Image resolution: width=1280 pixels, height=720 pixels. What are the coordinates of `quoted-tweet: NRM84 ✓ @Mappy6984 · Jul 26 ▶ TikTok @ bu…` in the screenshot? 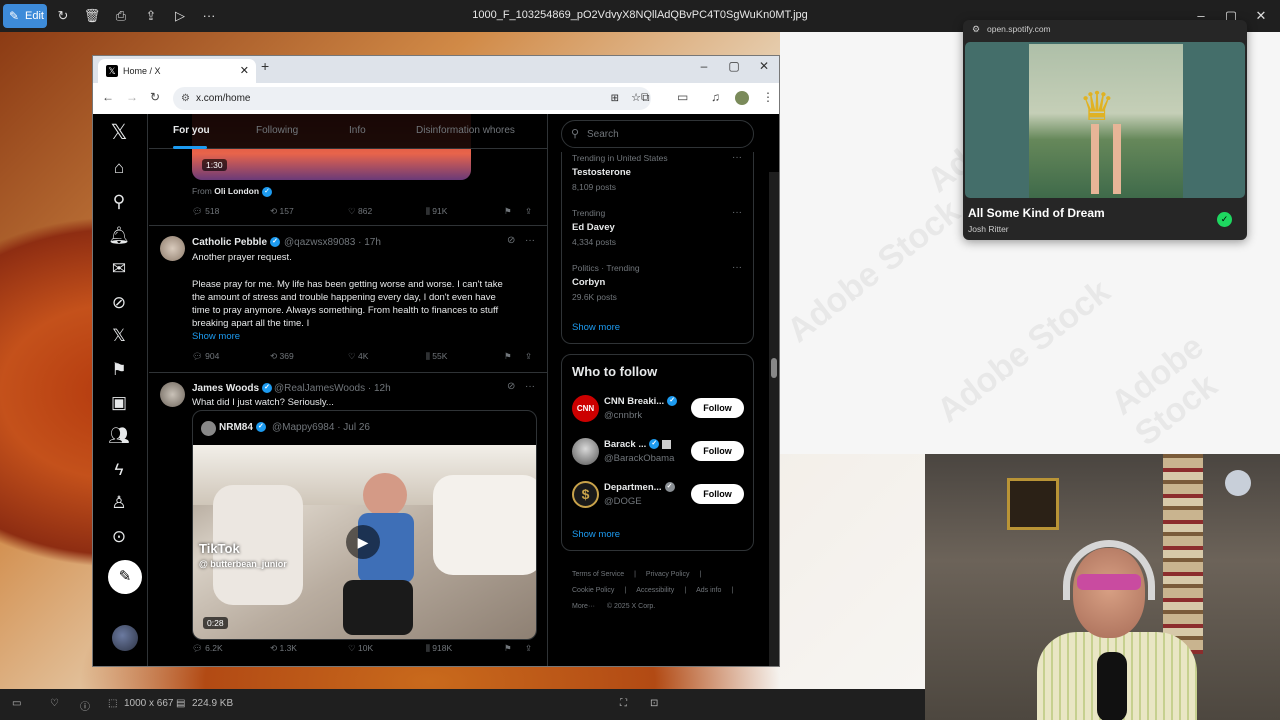 It's located at (364, 525).